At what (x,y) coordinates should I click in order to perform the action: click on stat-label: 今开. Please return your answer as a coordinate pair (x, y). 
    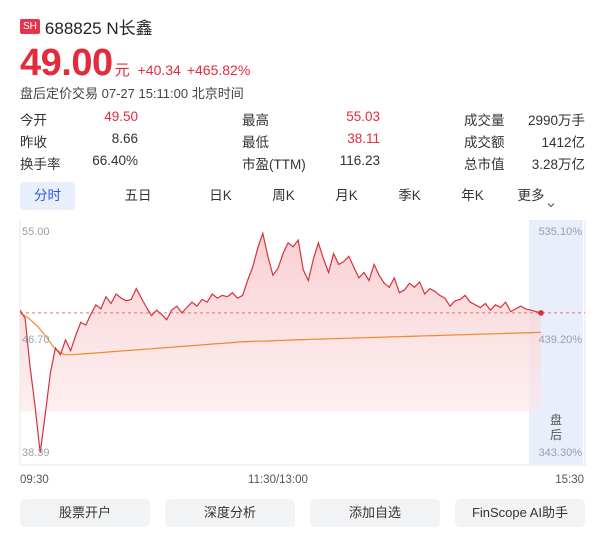
    Looking at the image, I should click on (33, 120).